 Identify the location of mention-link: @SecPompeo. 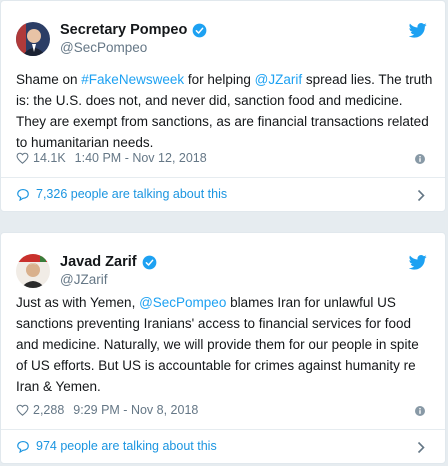
(182, 302).